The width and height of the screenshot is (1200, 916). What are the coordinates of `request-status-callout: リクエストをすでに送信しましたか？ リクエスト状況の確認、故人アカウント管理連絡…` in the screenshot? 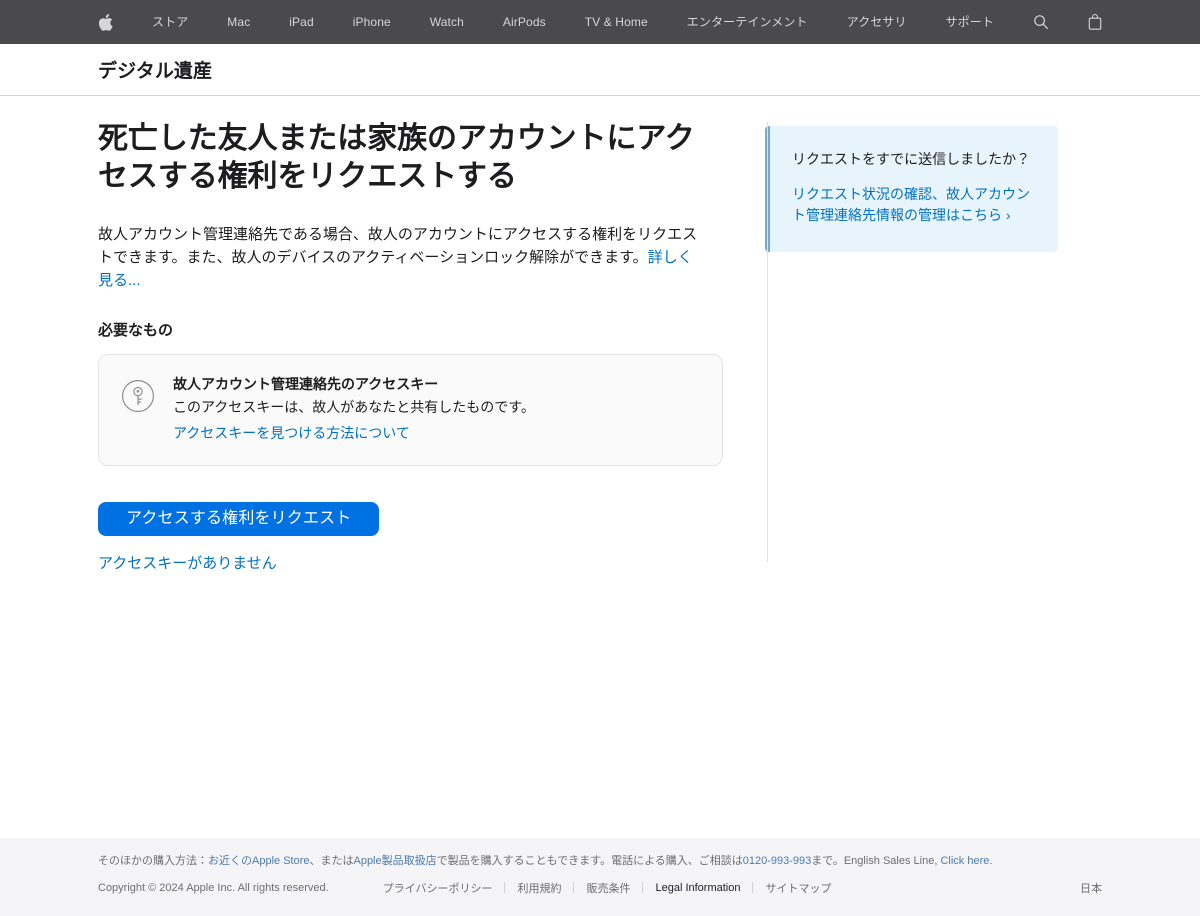 It's located at (911, 189).